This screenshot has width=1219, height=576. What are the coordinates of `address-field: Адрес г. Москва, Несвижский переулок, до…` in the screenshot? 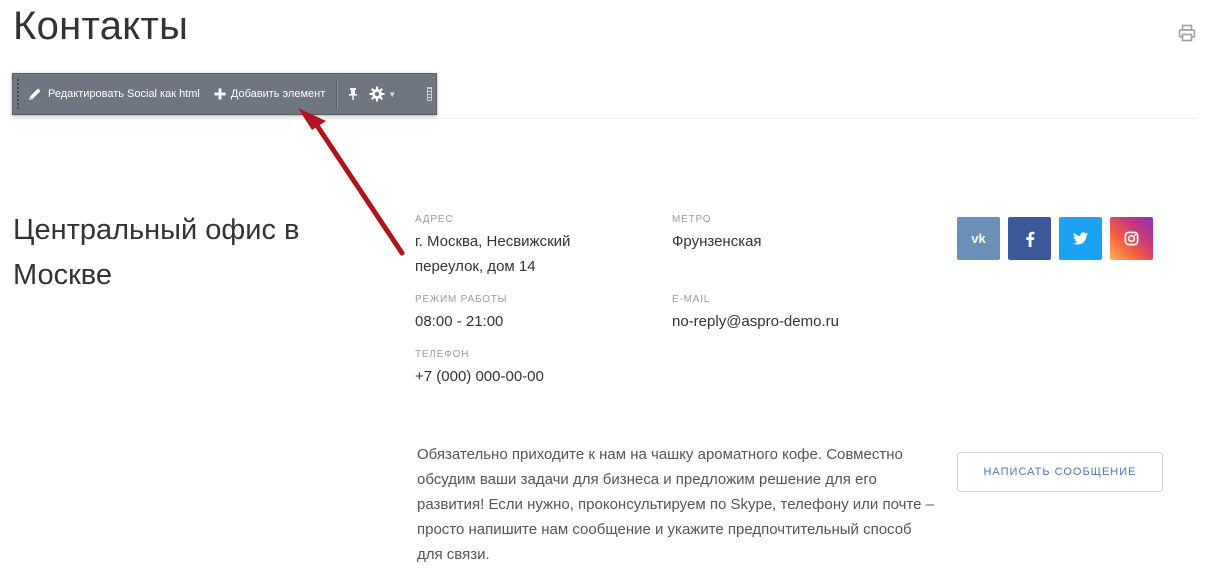 It's located at (535, 246).